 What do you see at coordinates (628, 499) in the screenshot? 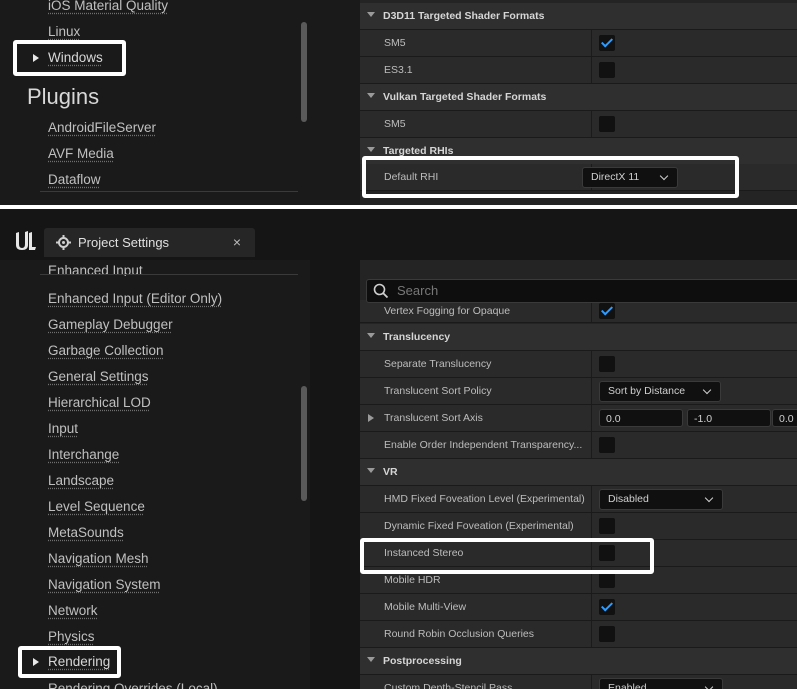
I see `dropdown-value: Disabled` at bounding box center [628, 499].